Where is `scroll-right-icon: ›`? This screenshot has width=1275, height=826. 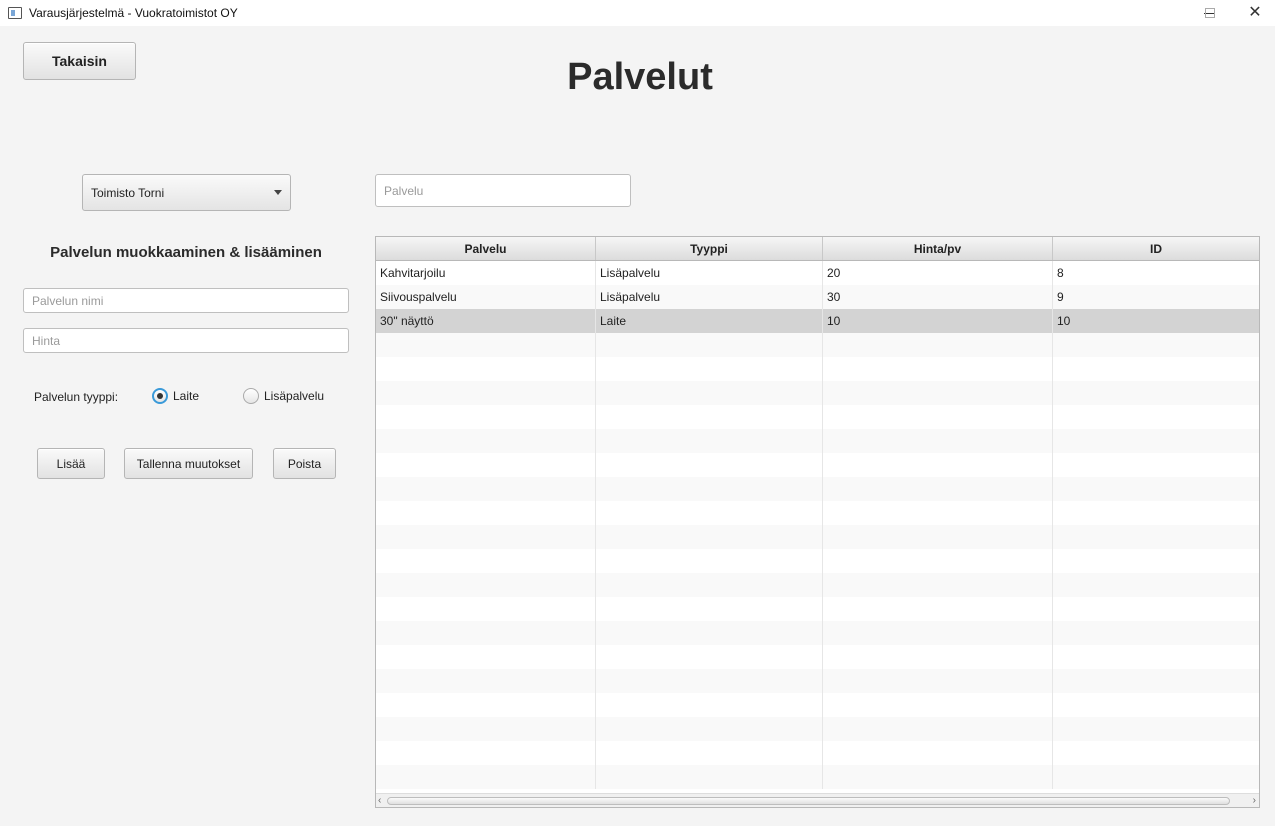 scroll-right-icon: › is located at coordinates (1254, 801).